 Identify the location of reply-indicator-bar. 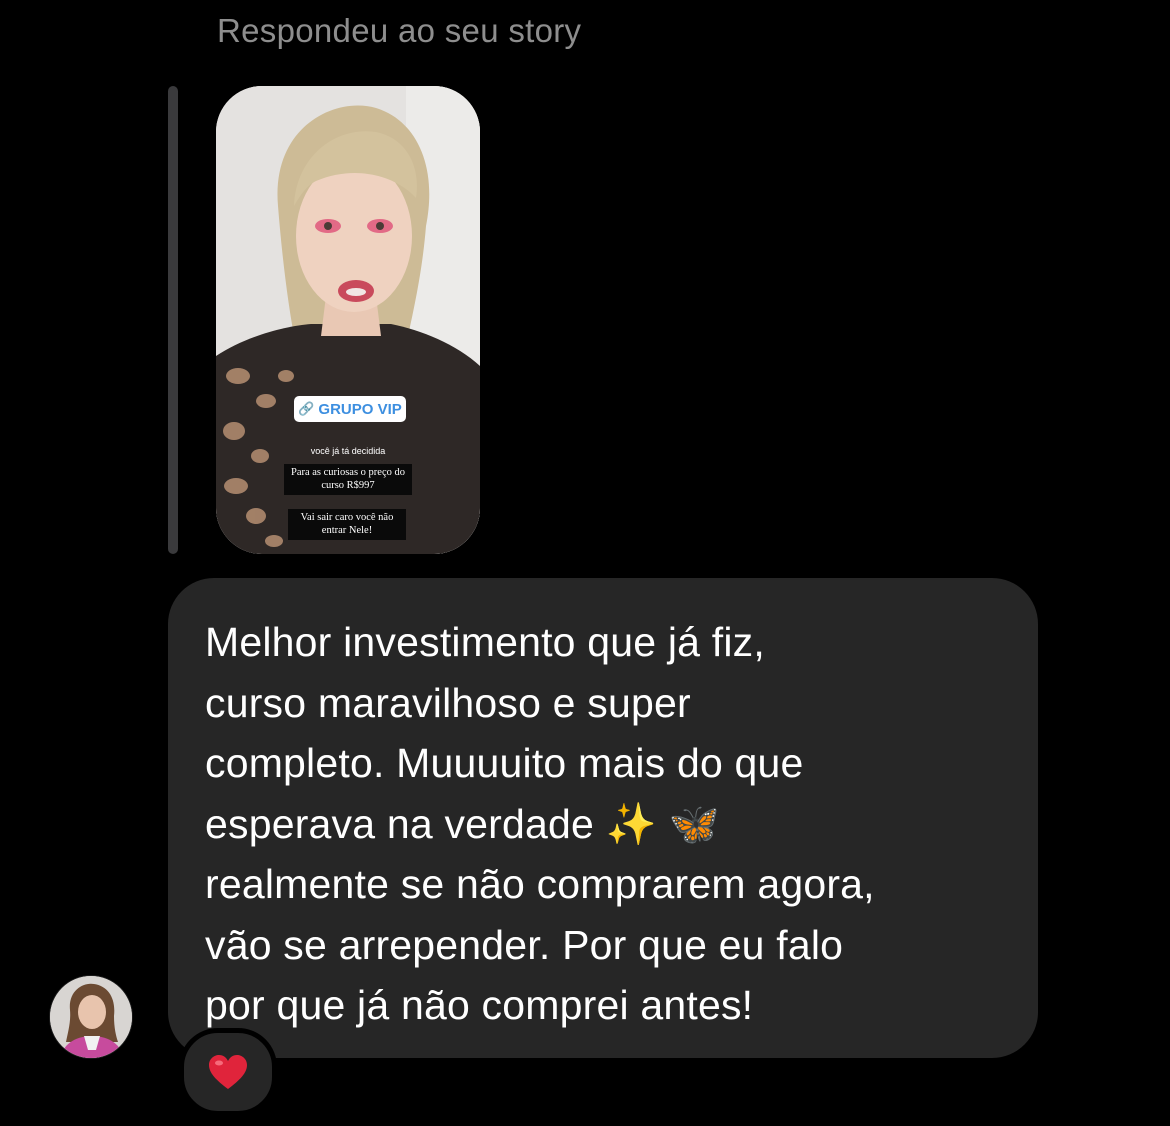
(173, 320).